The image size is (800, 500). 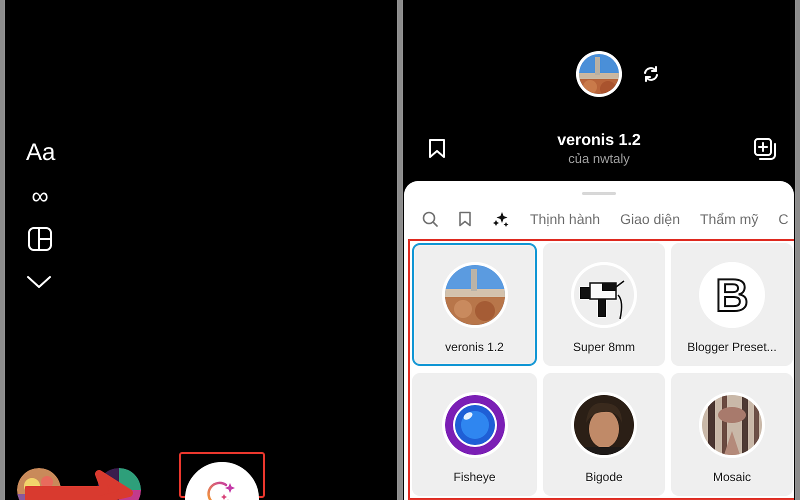 I want to click on search-icon, so click(x=430, y=219).